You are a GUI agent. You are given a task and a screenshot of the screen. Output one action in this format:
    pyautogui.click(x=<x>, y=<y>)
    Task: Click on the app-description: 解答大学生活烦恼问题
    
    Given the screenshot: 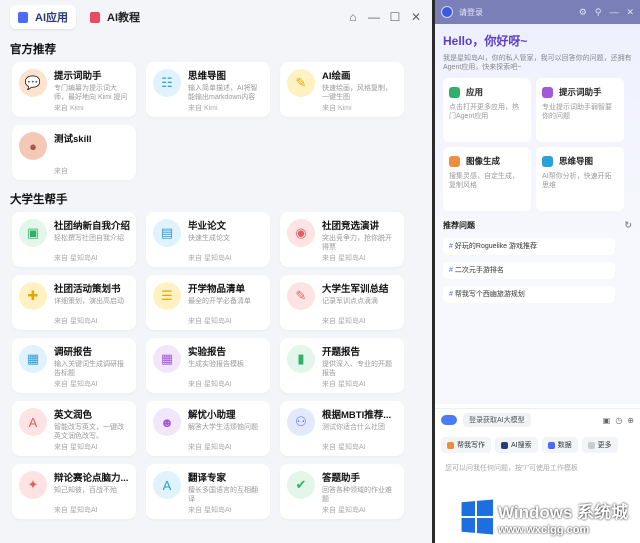 What is the action you would take?
    pyautogui.click(x=223, y=427)
    